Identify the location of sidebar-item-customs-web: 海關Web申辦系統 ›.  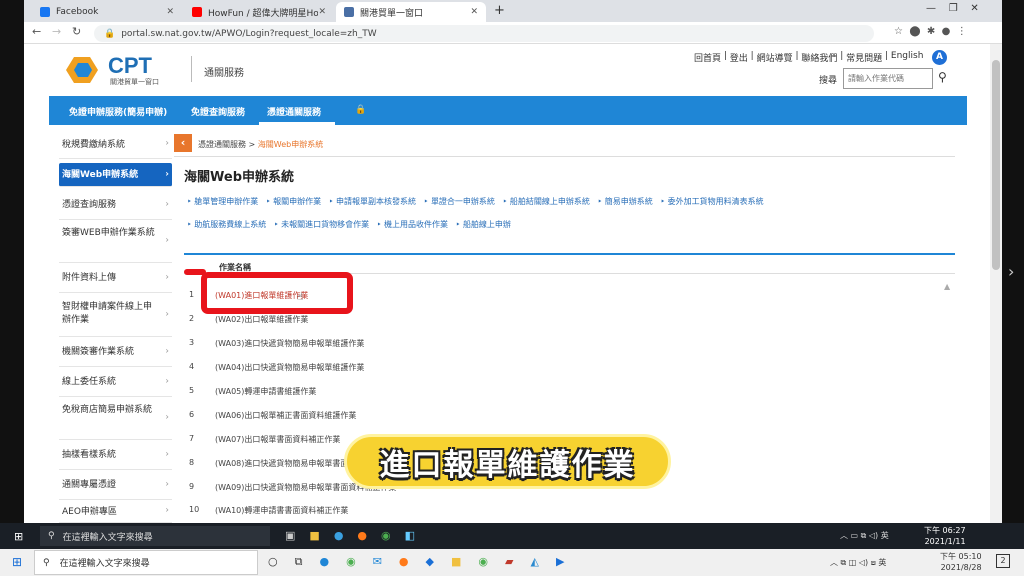
(115, 175).